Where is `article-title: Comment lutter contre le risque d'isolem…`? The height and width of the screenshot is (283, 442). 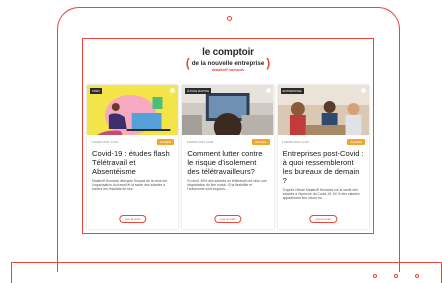
article-title: Comment lutter contre le risque d'isolem… is located at coordinates (227, 160).